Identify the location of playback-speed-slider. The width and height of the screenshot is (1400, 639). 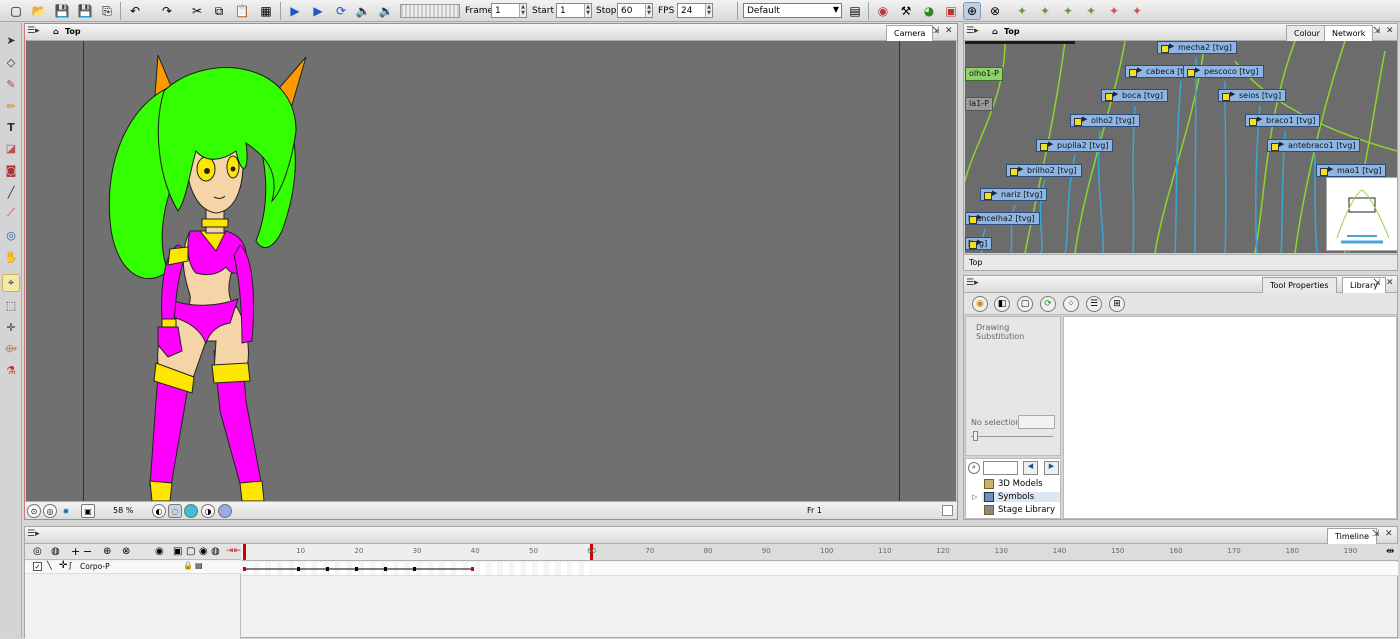
(430, 11).